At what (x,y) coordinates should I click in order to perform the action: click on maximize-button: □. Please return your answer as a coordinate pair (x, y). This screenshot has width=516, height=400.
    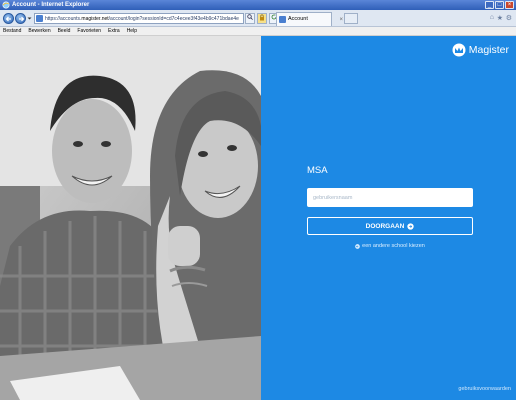
    Looking at the image, I should click on (499, 5).